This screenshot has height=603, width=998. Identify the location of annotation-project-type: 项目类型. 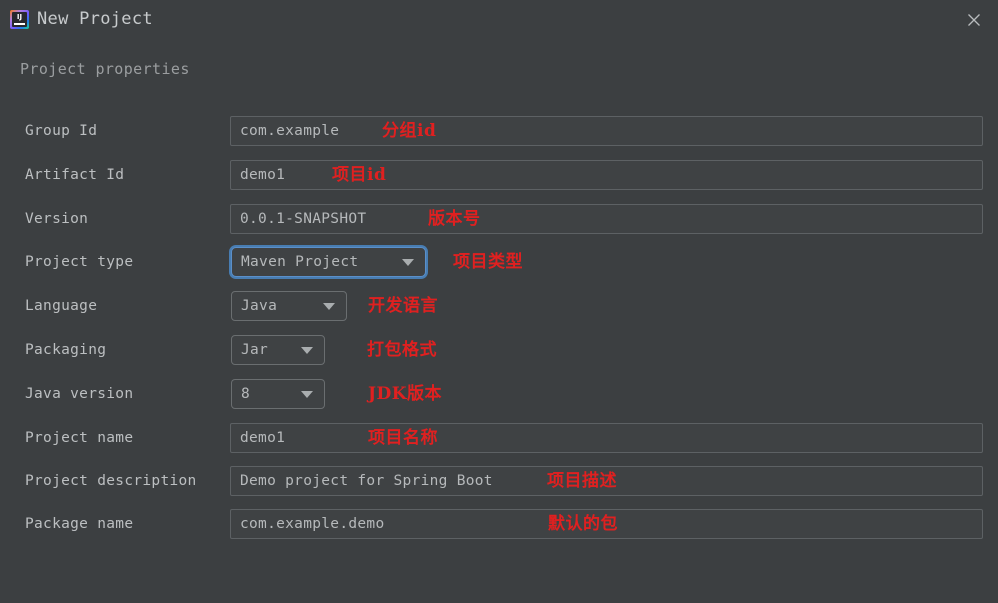
(488, 262).